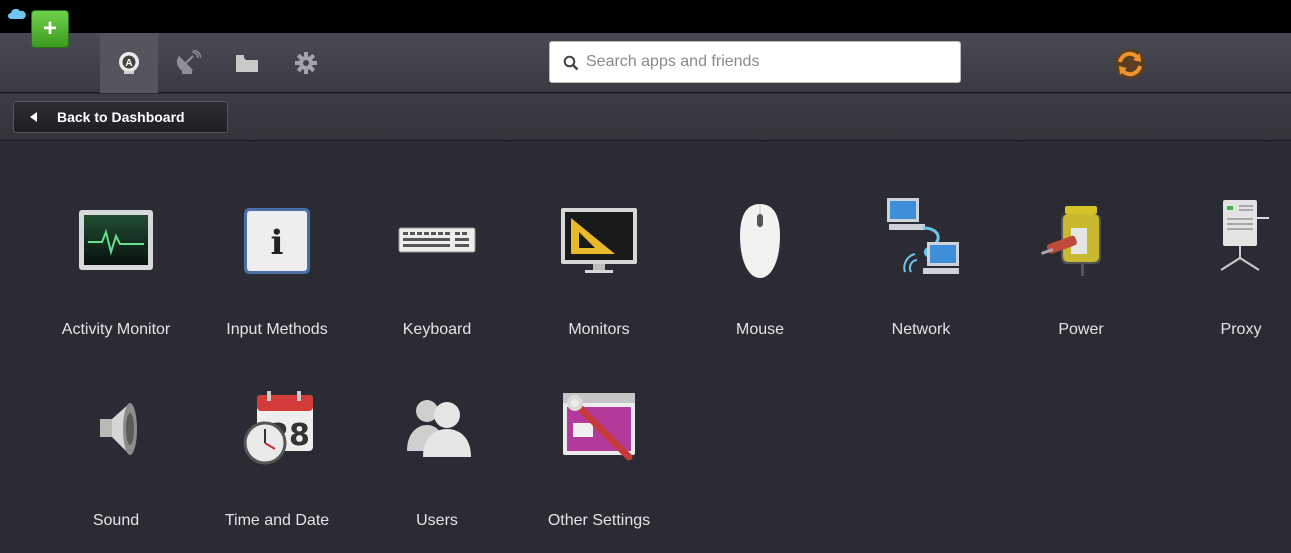  I want to click on gear-icon, so click(306, 63).